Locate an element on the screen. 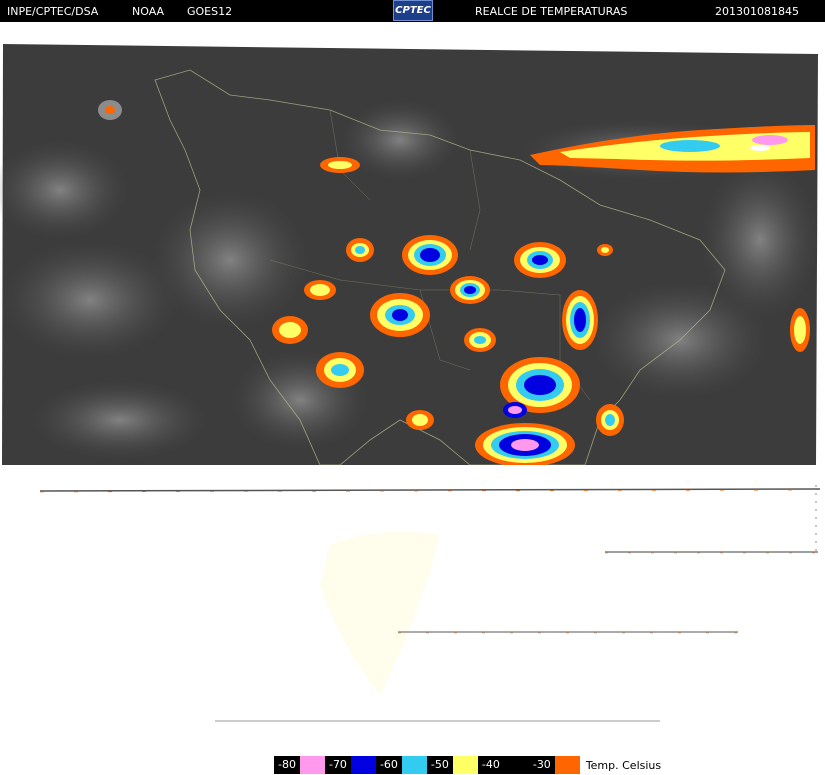 This screenshot has height=775, width=825. temperature-legend: -80 -70 -60 -50 -40 -30 Temp. Celsius is located at coordinates (467, 765).